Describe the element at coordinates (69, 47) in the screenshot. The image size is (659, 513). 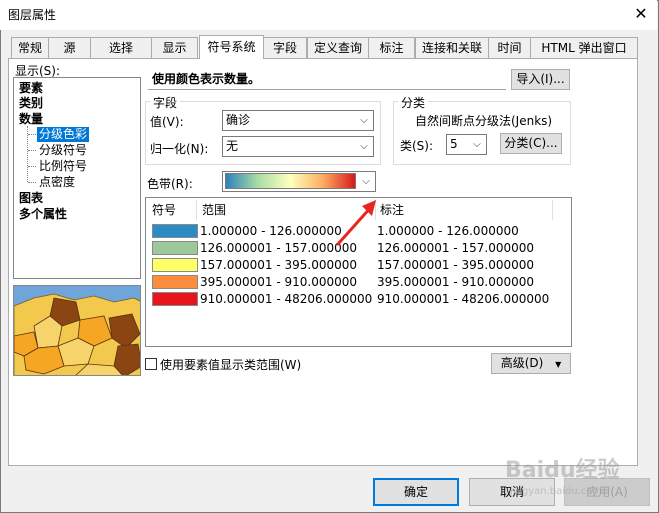
I see `tab-source: 源` at that location.